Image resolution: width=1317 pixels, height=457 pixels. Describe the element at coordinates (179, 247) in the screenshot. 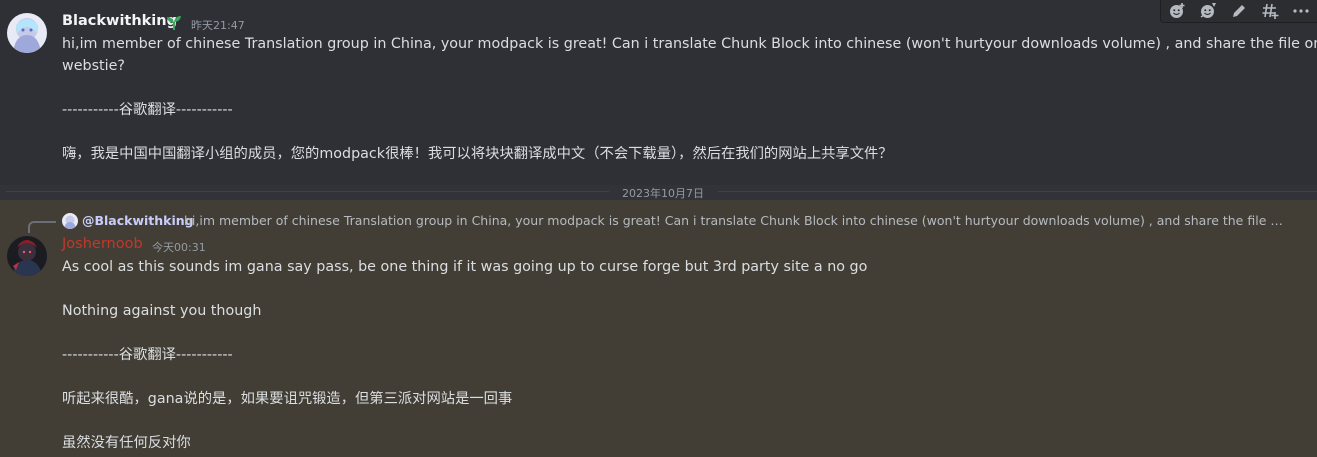

I see `message-timestamp: 今天00:31` at that location.